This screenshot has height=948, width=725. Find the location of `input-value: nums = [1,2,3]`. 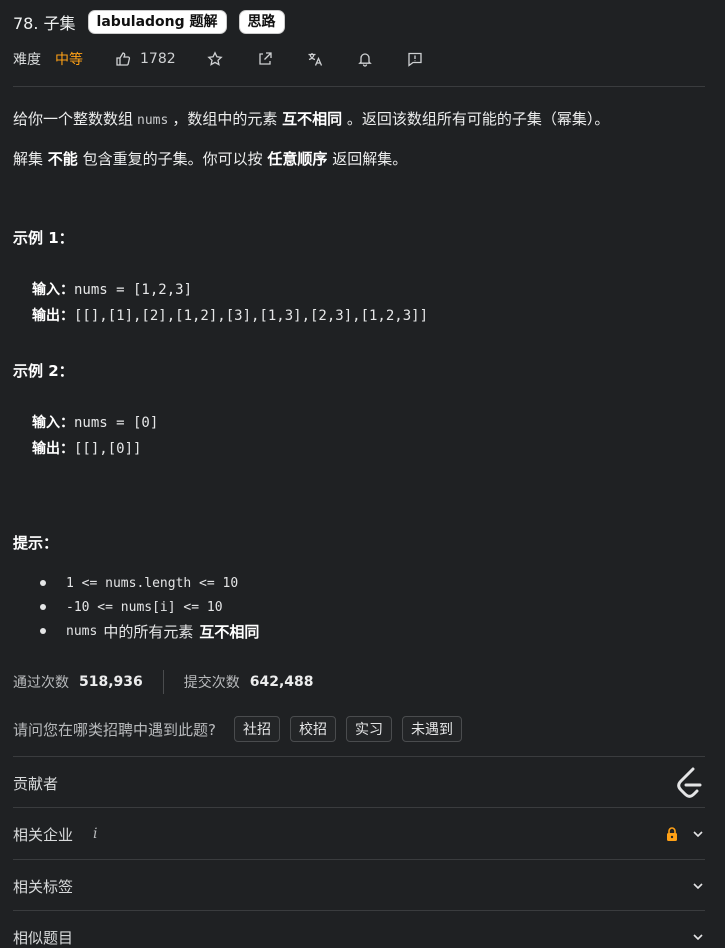

input-value: nums = [1,2,3] is located at coordinates (133, 290).